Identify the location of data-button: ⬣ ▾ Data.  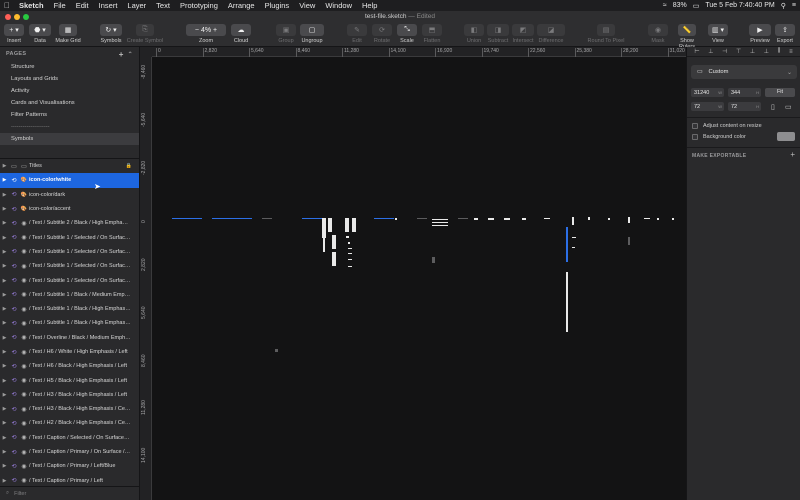
(40, 34).